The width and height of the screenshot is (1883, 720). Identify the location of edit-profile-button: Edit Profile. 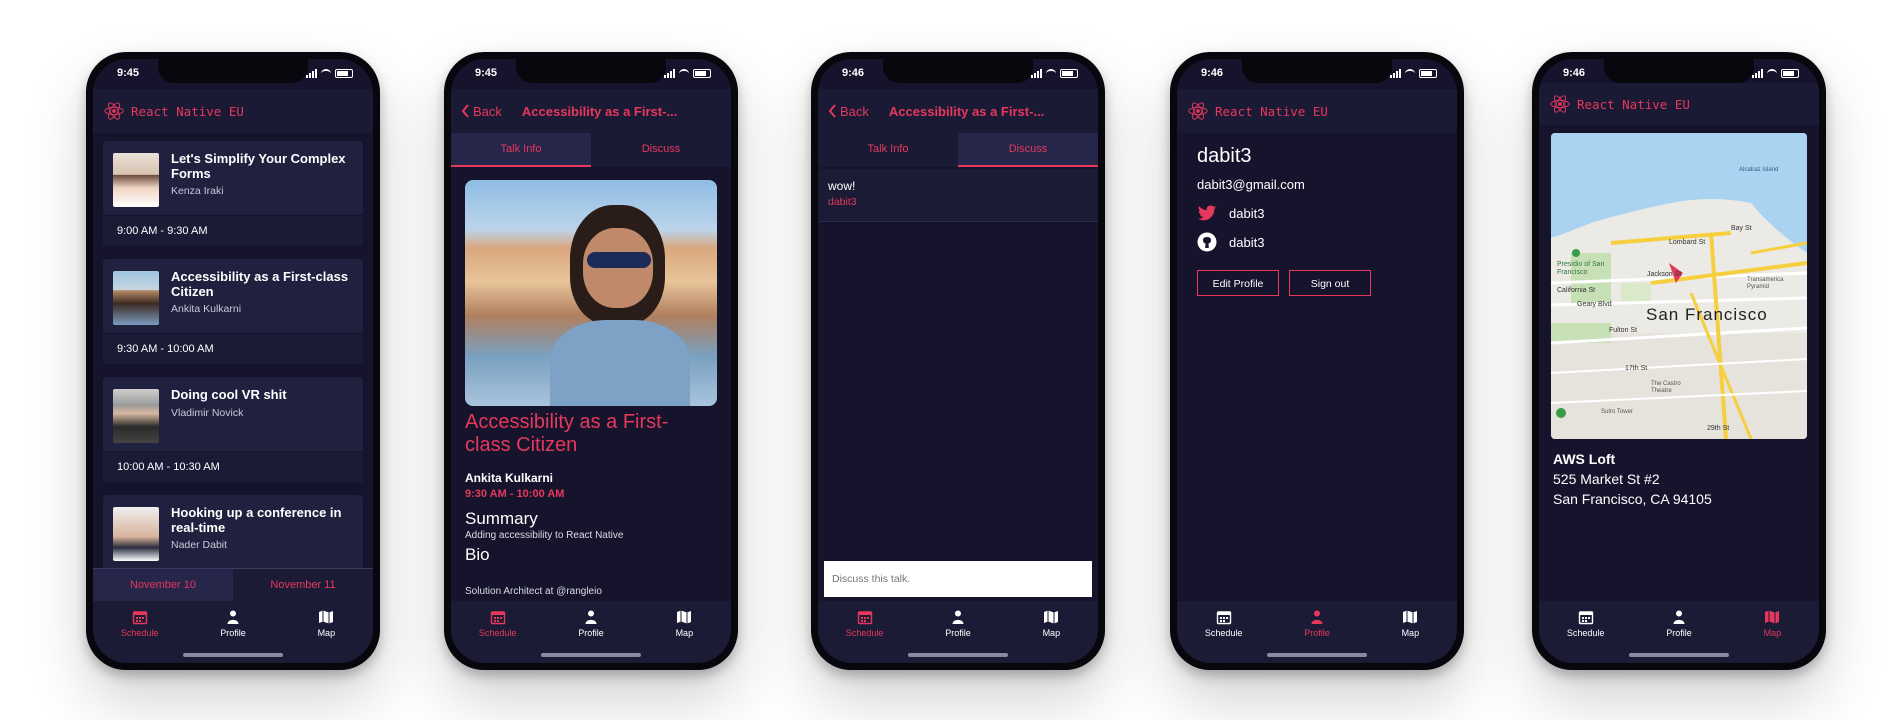
(1238, 283).